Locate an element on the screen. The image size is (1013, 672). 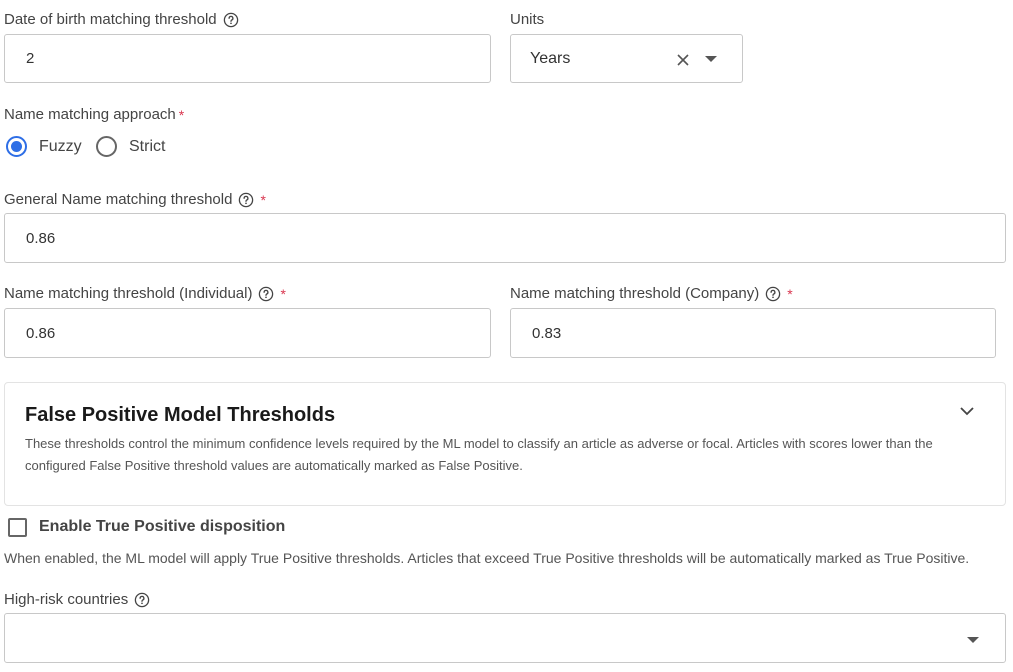
true-positive-label: Enable True Positive disposition is located at coordinates (162, 527).